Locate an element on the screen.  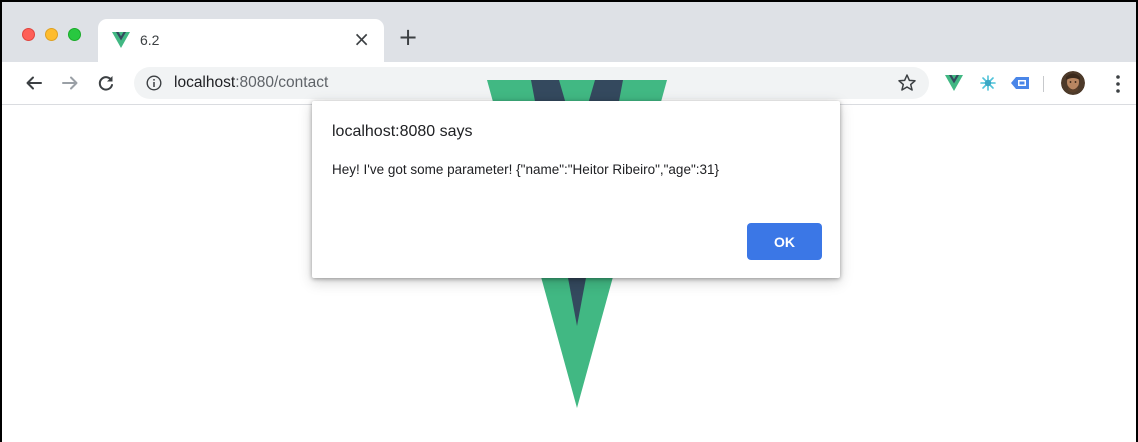
gear-extension is located at coordinates (988, 83).